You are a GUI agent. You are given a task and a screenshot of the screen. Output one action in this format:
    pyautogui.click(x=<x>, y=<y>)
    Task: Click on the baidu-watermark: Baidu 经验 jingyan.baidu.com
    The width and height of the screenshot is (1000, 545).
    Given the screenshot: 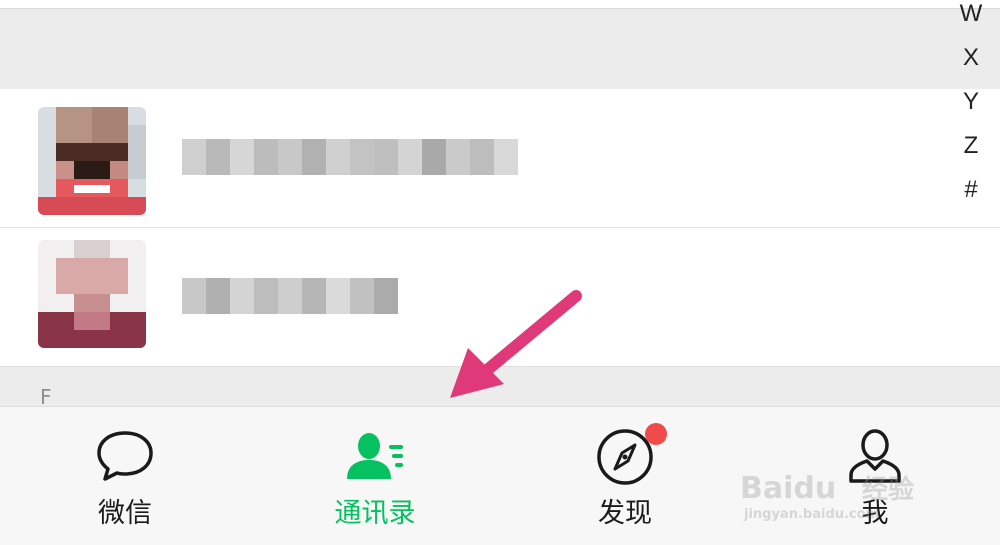 What is the action you would take?
    pyautogui.click(x=827, y=496)
    